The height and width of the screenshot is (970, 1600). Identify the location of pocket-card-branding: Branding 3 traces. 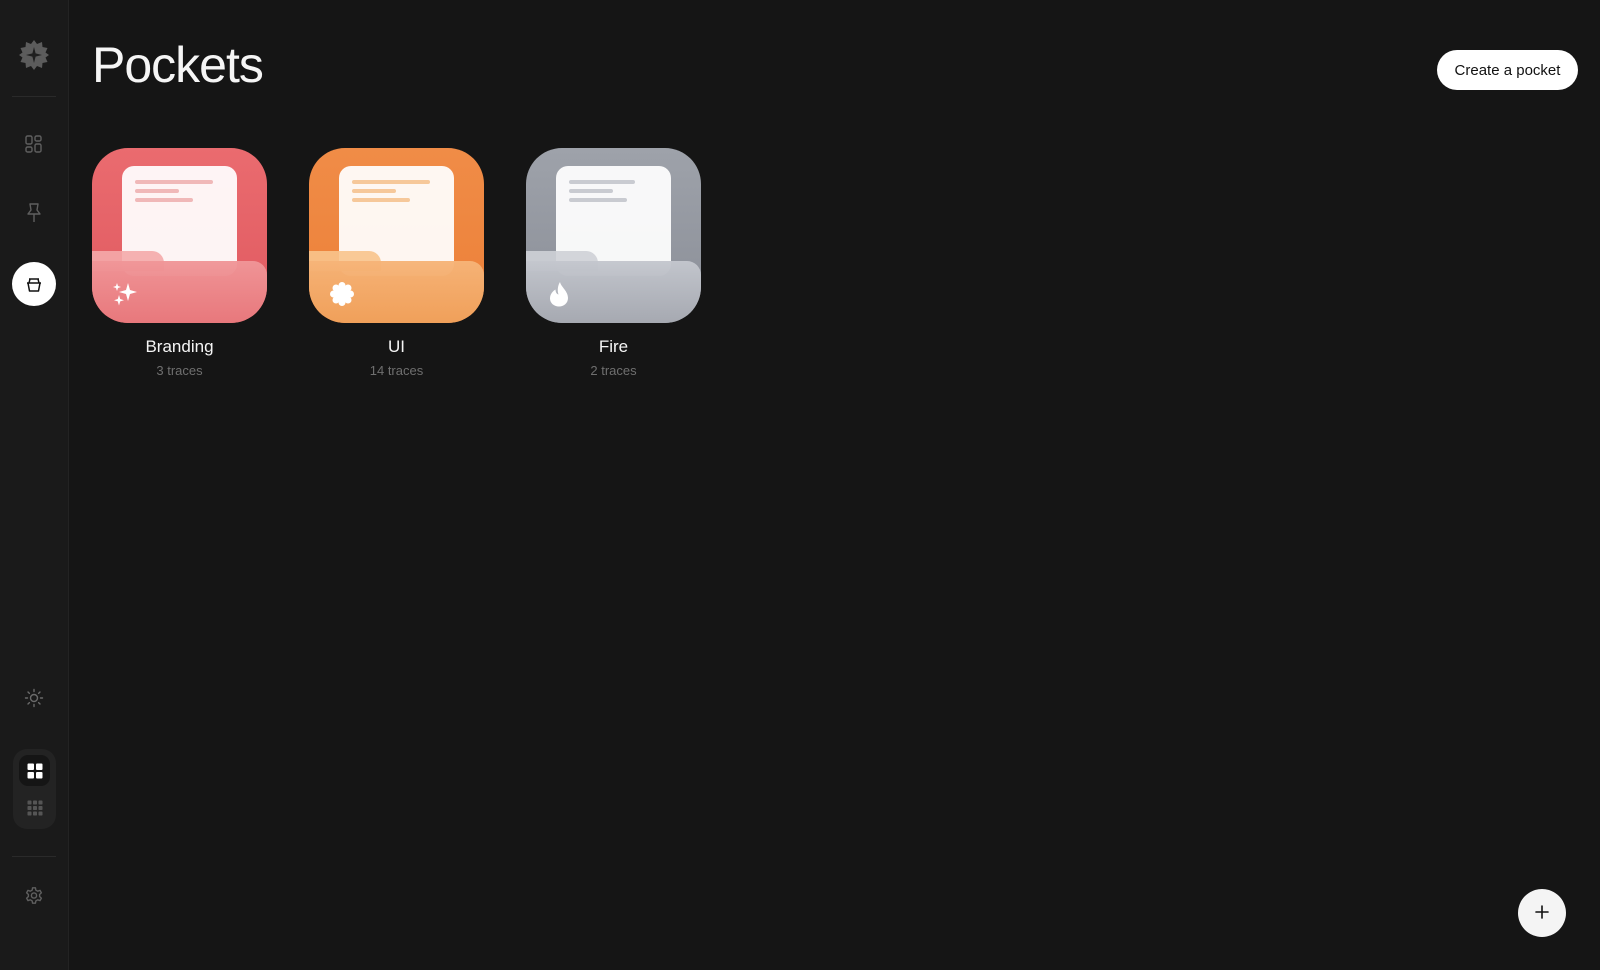
(179, 263).